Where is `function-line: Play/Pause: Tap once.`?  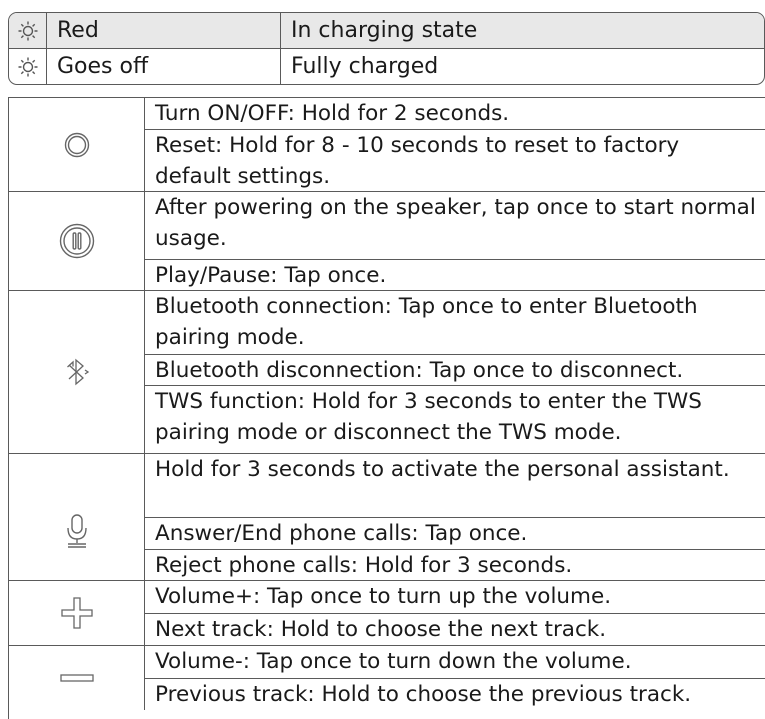
function-line: Play/Pause: Tap once. is located at coordinates (455, 274).